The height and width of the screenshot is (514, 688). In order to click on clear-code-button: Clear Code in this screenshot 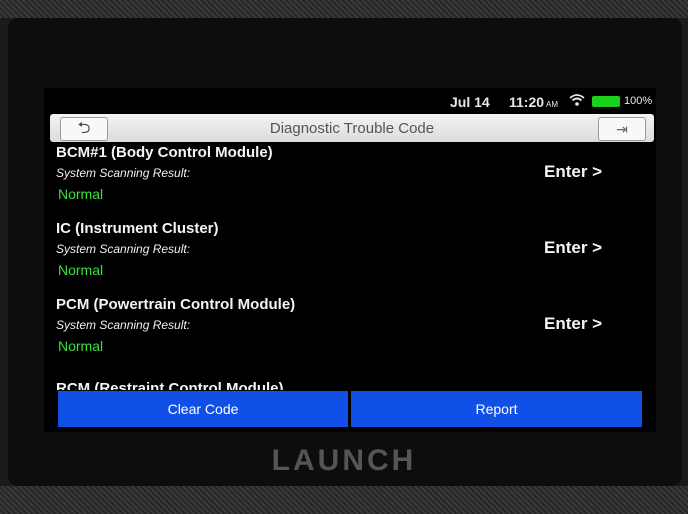, I will do `click(203, 409)`.